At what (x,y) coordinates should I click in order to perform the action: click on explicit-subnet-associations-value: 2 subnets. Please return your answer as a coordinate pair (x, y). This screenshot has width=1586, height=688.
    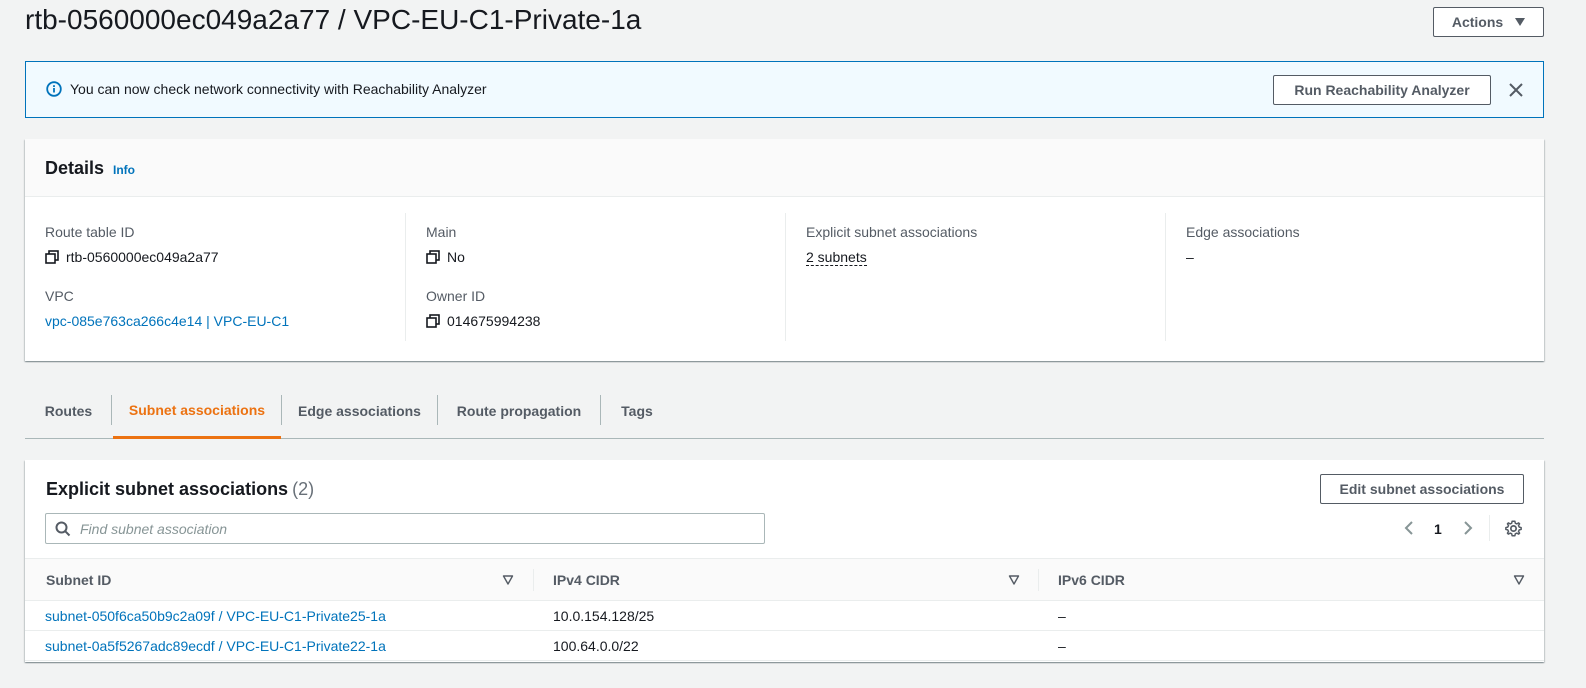
    Looking at the image, I should click on (836, 257).